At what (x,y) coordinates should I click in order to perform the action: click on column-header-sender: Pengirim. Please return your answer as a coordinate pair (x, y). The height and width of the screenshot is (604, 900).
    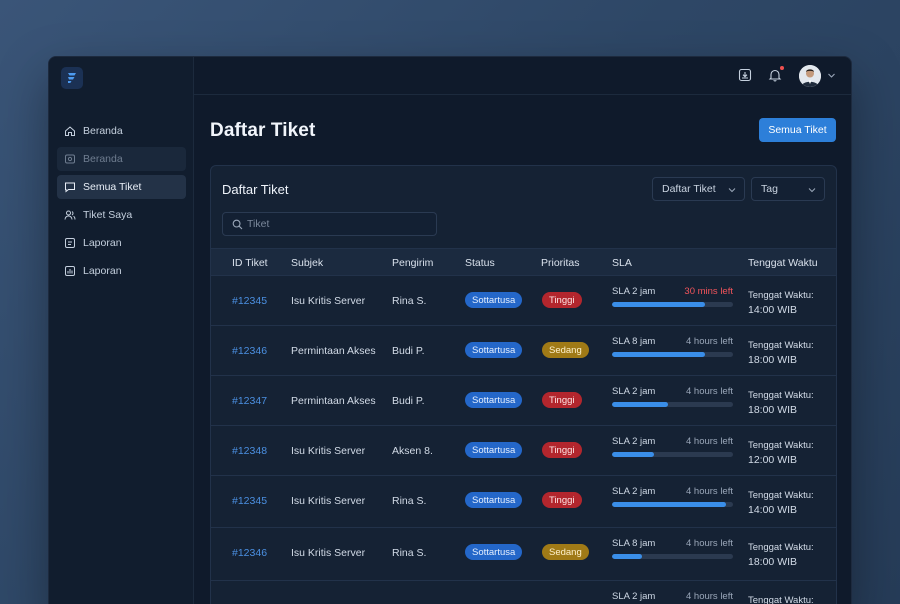
    Looking at the image, I should click on (412, 263).